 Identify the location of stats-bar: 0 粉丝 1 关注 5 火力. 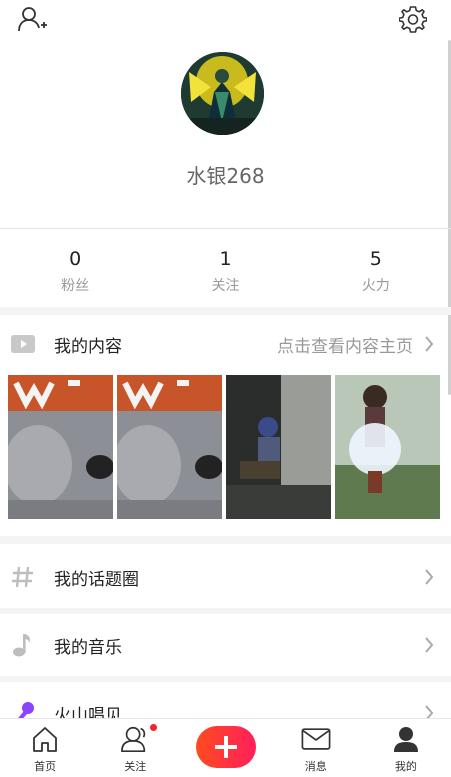
(225, 268).